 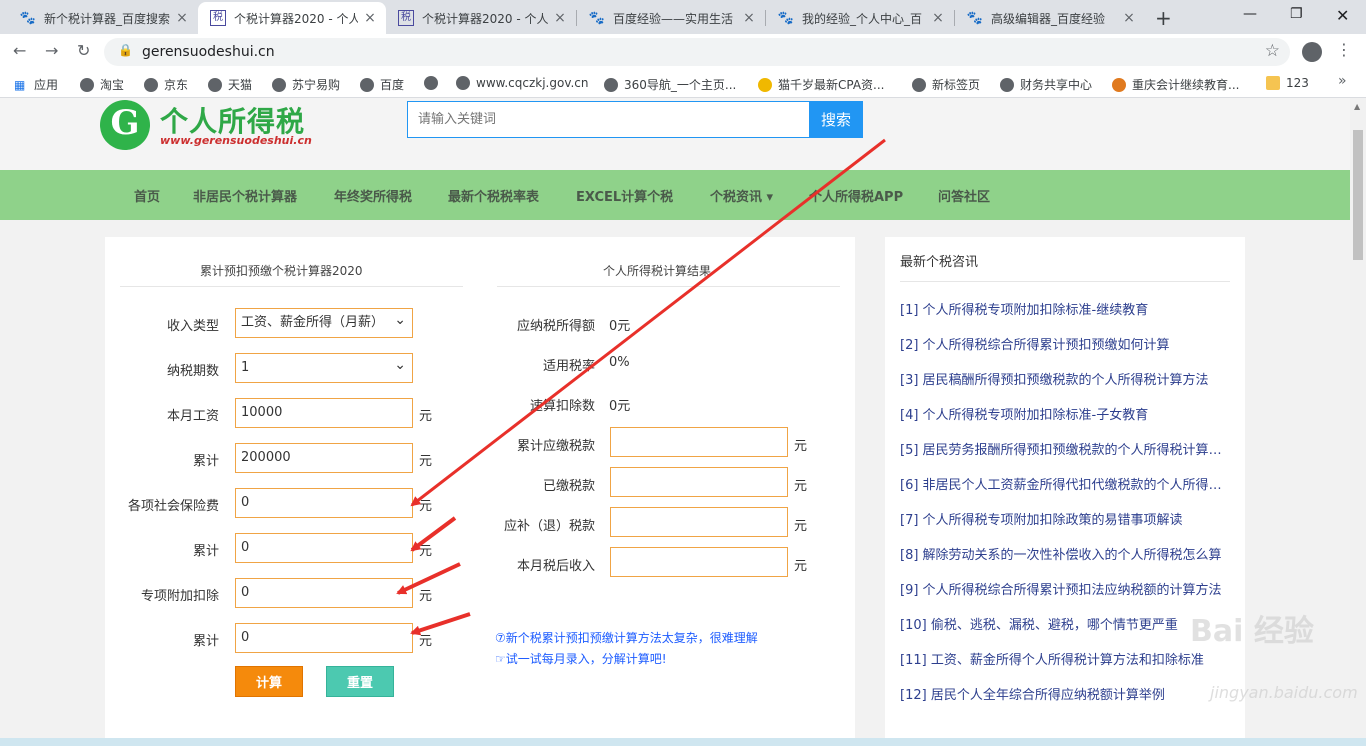 I want to click on news-item: [6] 非居民个人工资薪金所得代扣代缴税款的个人所得税计算, so click(x=1065, y=483).